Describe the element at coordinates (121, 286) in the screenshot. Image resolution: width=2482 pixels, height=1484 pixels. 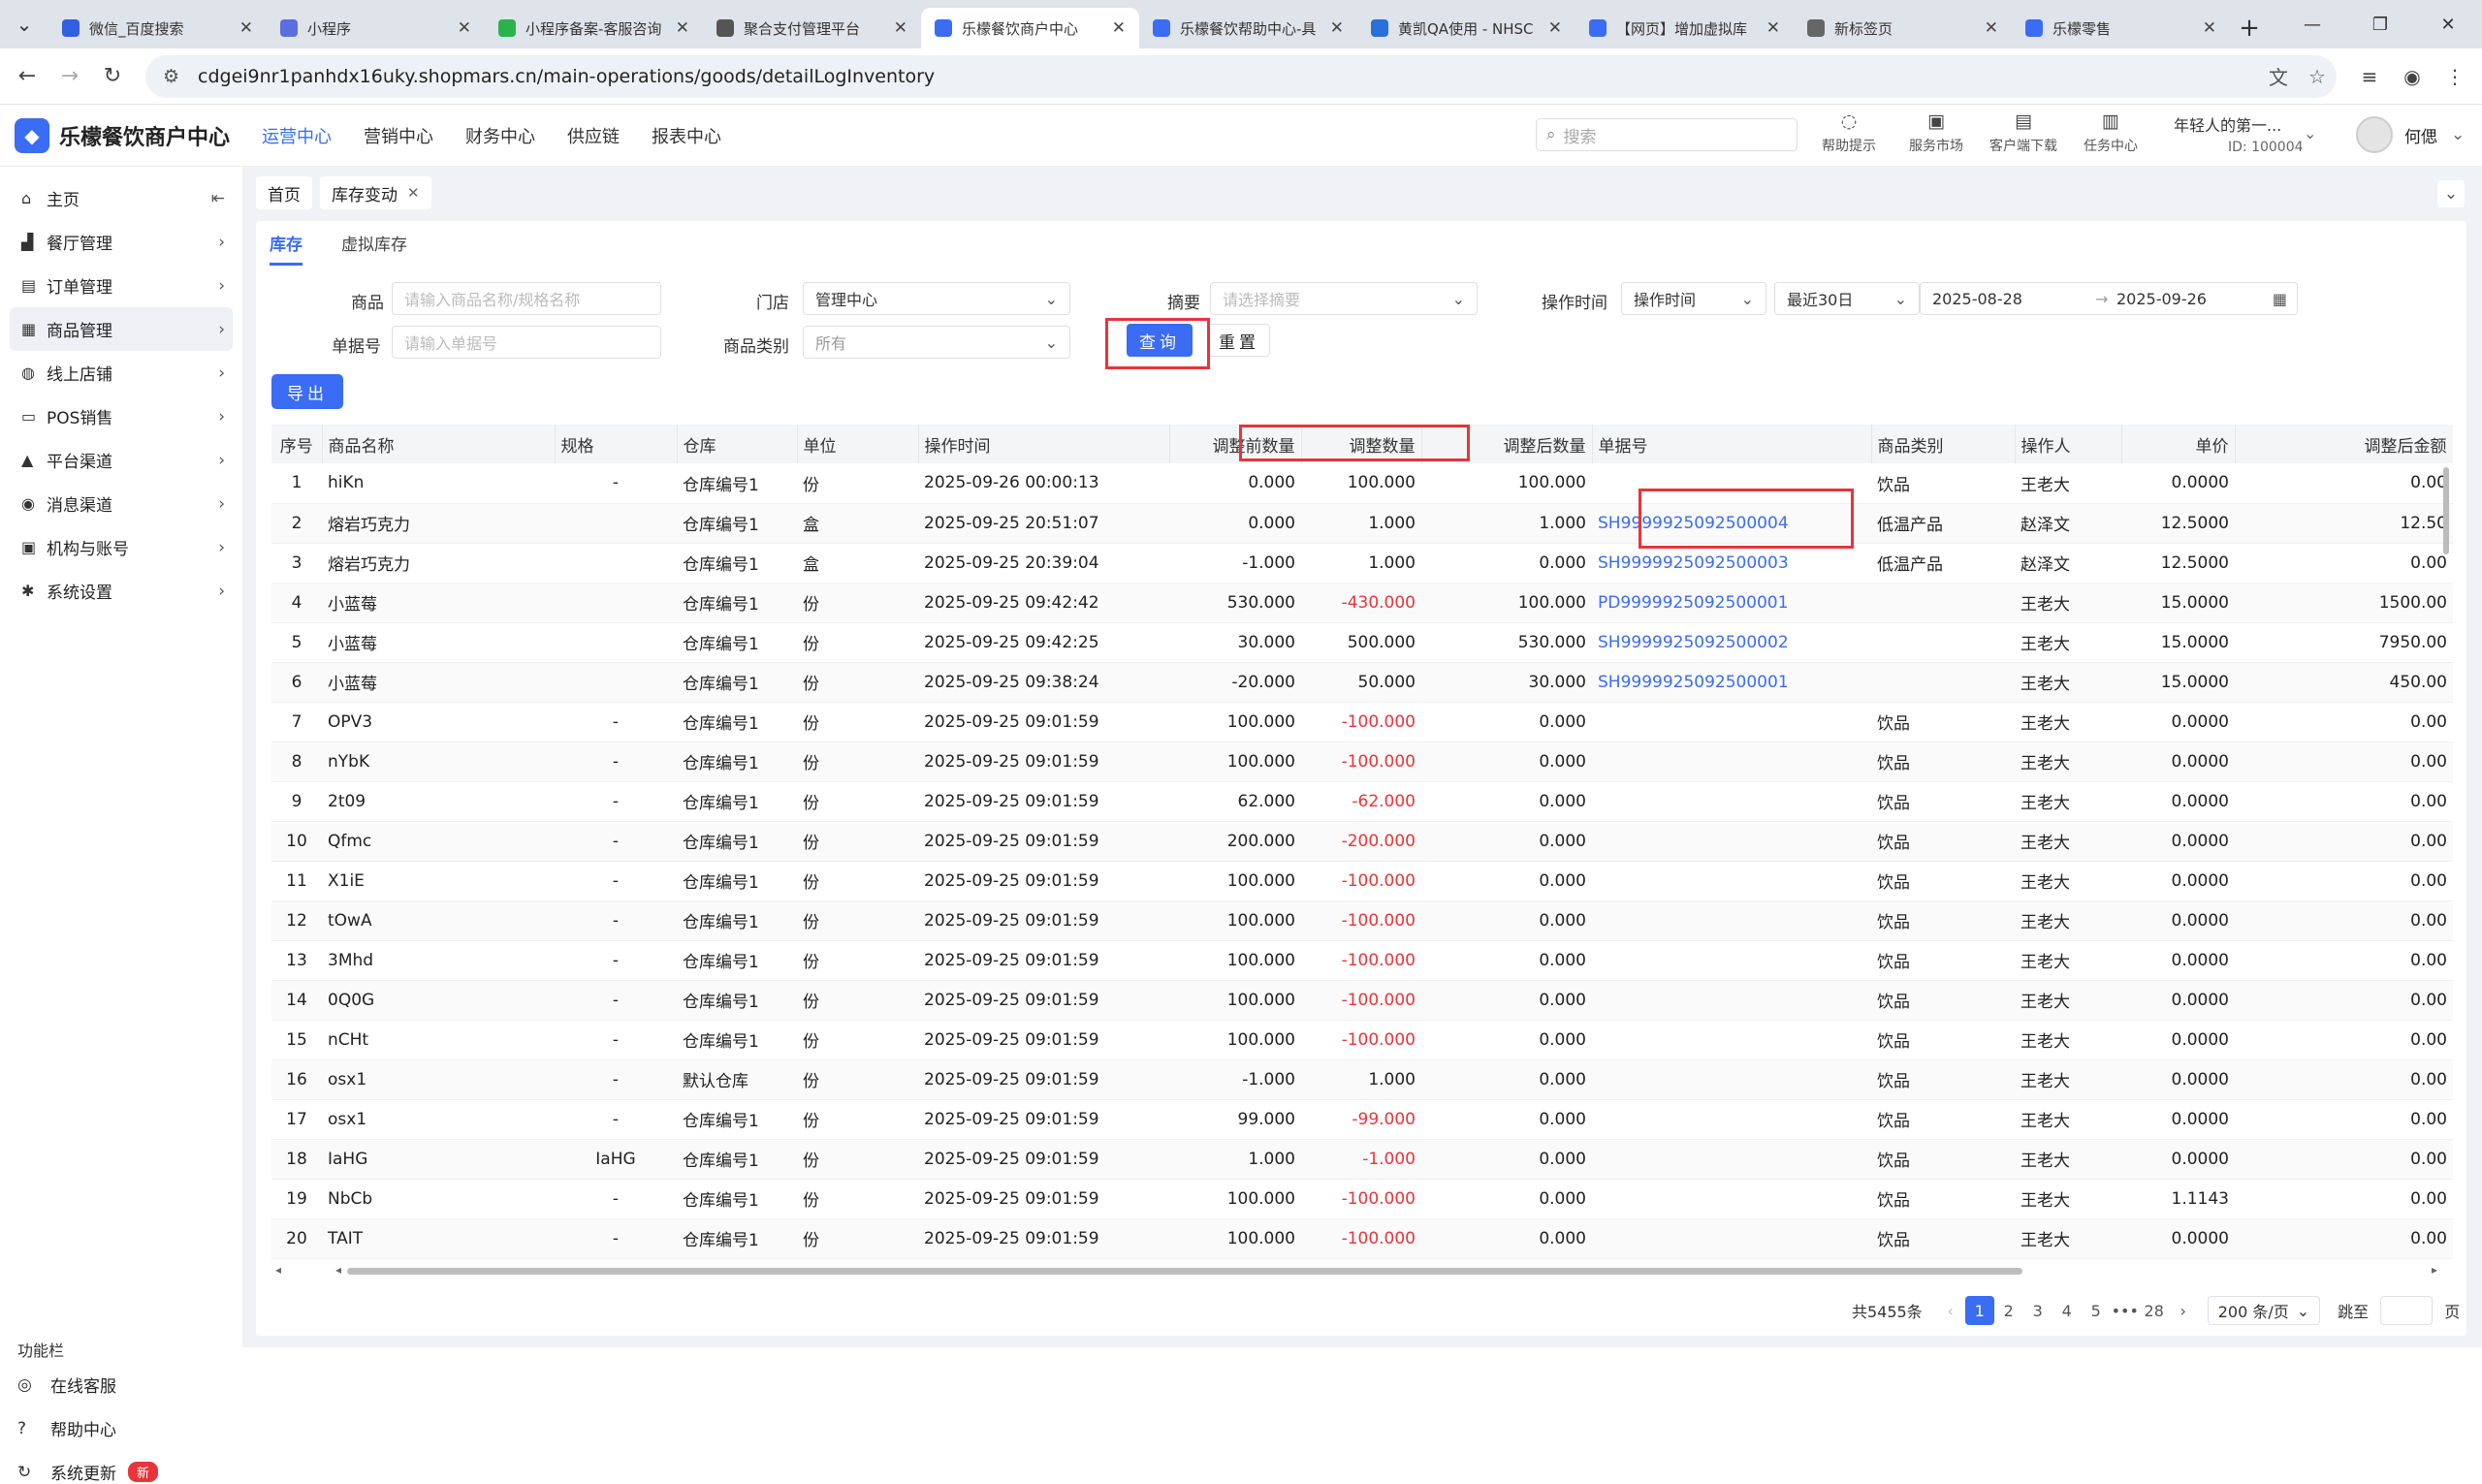
I see `sidebar-item: ▤ 订单管理 ›` at that location.